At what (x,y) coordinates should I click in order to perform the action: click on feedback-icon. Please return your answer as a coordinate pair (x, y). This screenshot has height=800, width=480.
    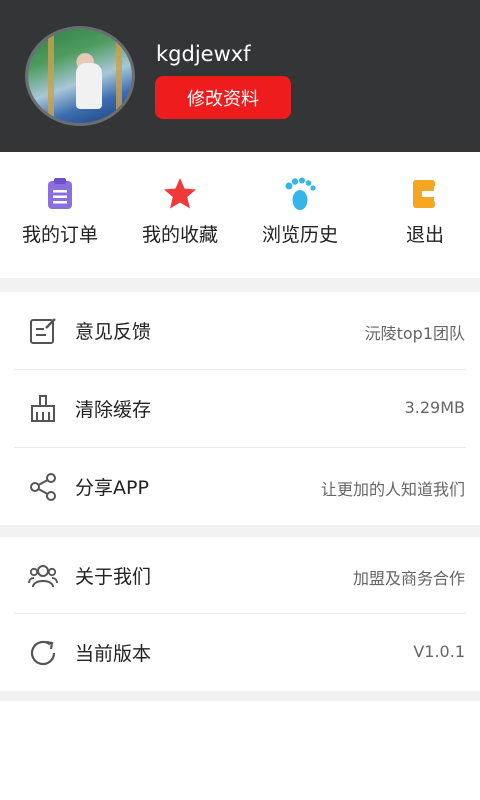
    Looking at the image, I should click on (43, 331).